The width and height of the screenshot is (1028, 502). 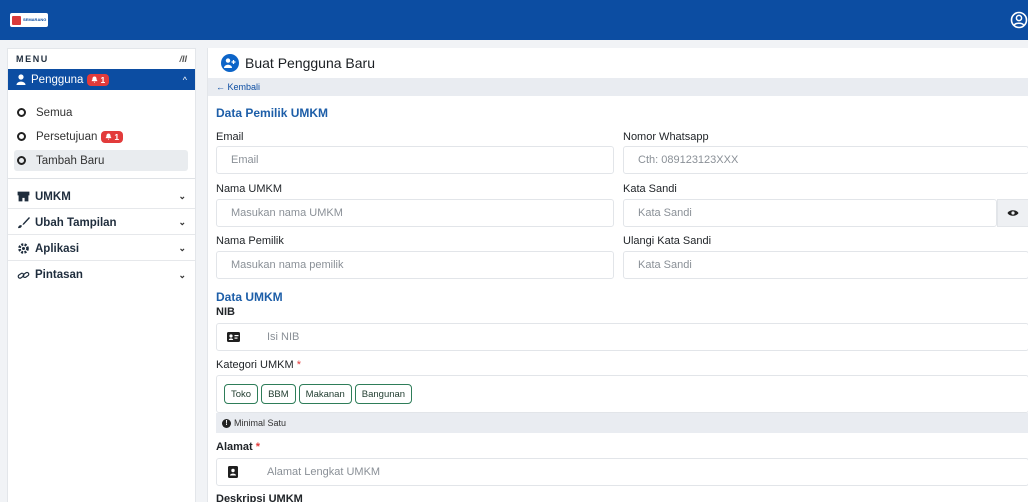 What do you see at coordinates (101, 178) in the screenshot?
I see `divider` at bounding box center [101, 178].